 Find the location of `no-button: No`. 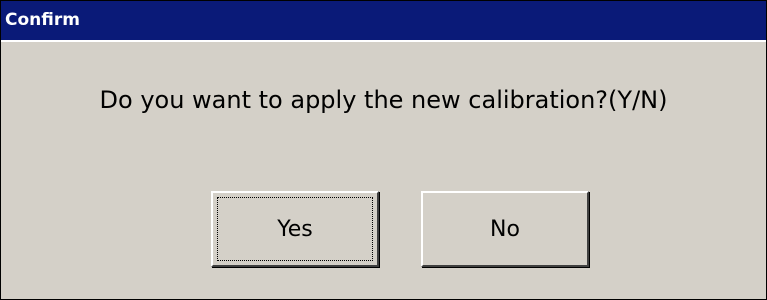

no-button: No is located at coordinates (505, 229).